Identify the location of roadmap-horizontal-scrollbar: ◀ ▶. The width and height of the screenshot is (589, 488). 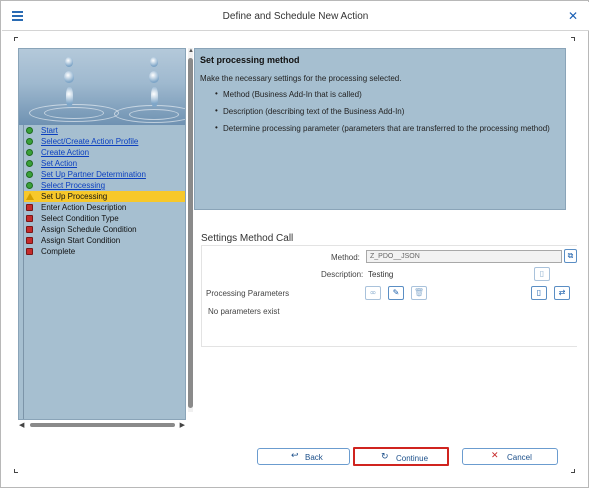
(102, 425).